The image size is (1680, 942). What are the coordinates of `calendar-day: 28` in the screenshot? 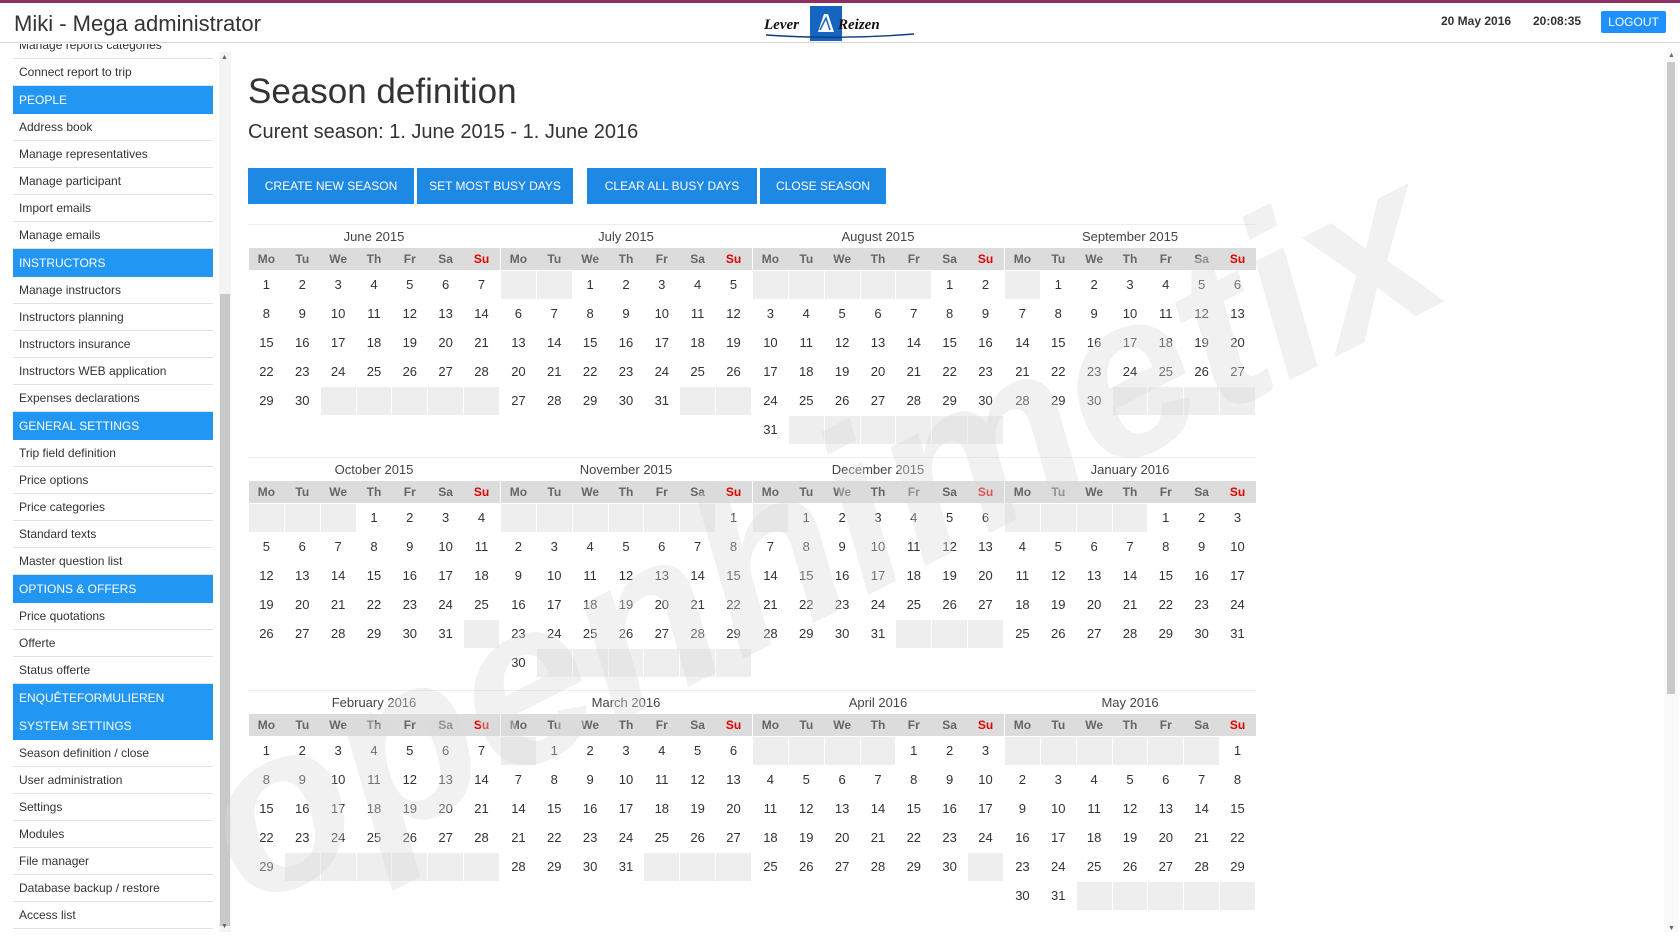 It's located at (481, 371).